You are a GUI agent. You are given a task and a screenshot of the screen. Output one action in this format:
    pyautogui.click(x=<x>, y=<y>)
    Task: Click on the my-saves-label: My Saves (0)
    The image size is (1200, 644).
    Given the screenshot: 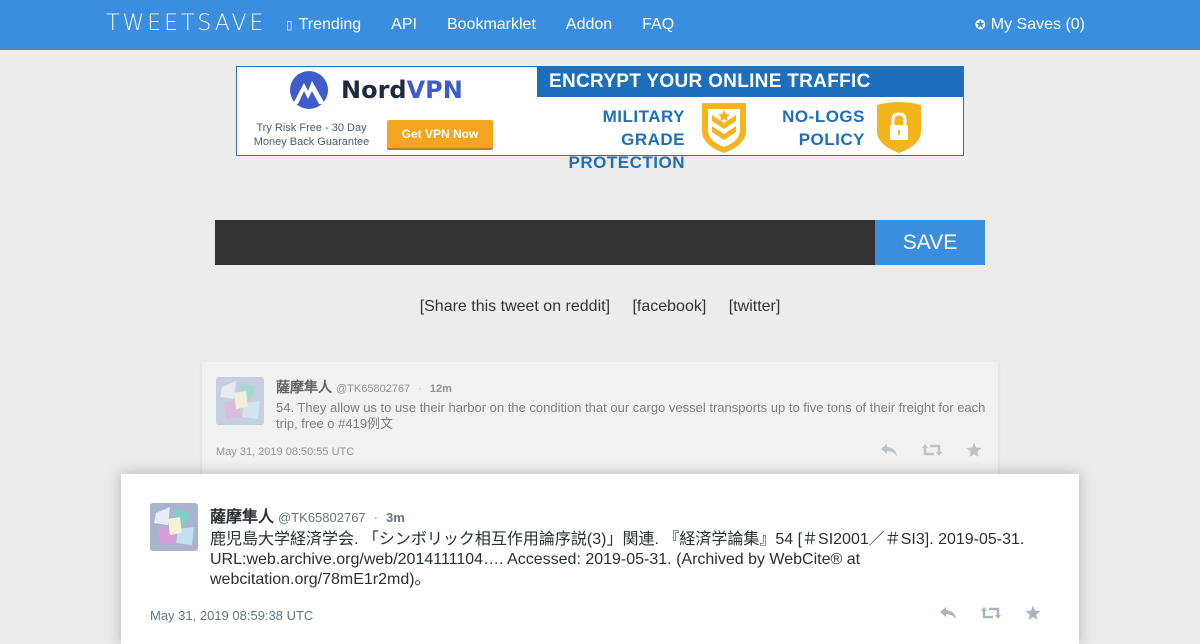 What is the action you would take?
    pyautogui.click(x=1037, y=24)
    